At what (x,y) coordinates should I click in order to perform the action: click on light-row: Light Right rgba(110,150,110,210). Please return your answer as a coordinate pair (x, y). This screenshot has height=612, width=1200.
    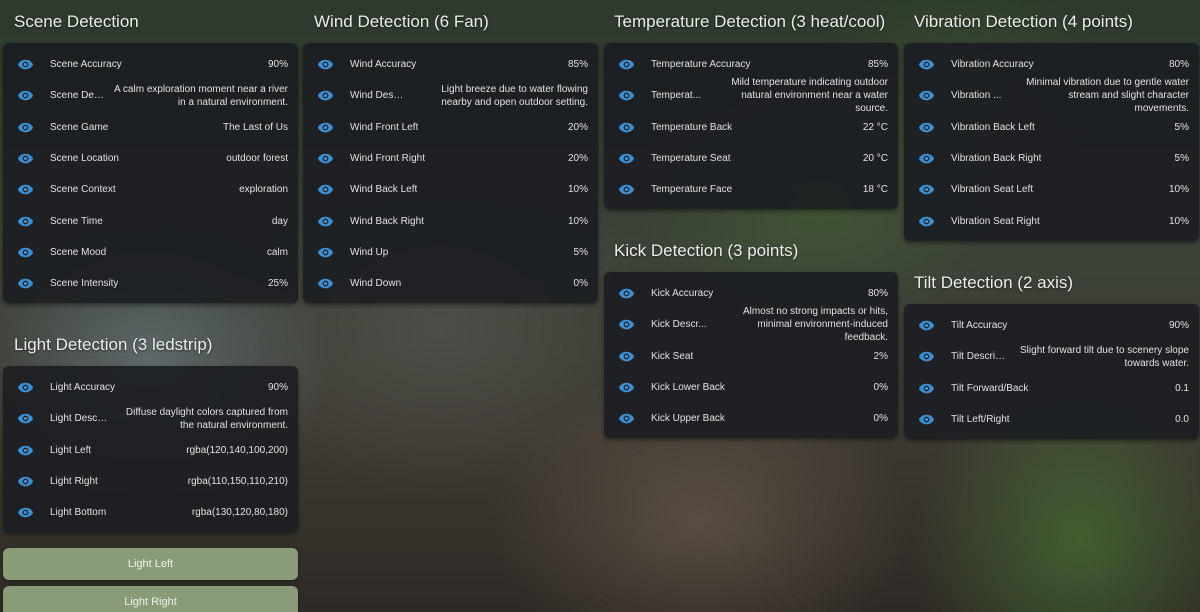
    Looking at the image, I should click on (150, 481).